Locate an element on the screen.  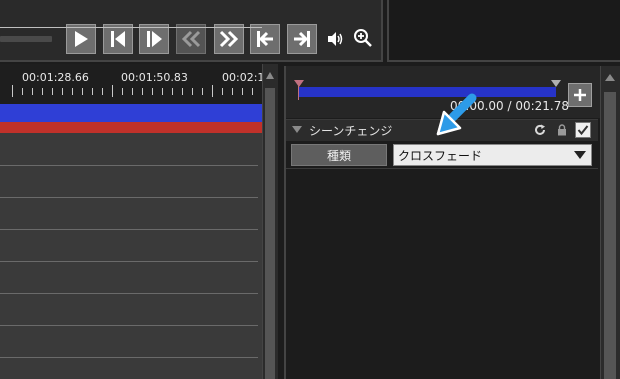
fast-forward-icon is located at coordinates (229, 39).